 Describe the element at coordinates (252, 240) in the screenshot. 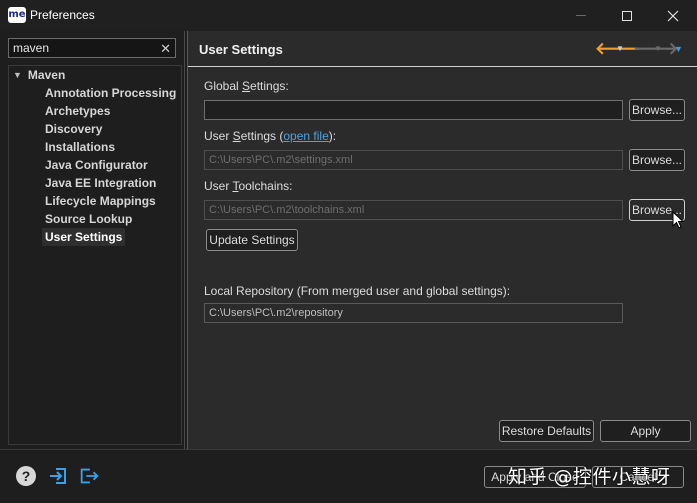

I see `update-settings-button: Update Settings` at that location.